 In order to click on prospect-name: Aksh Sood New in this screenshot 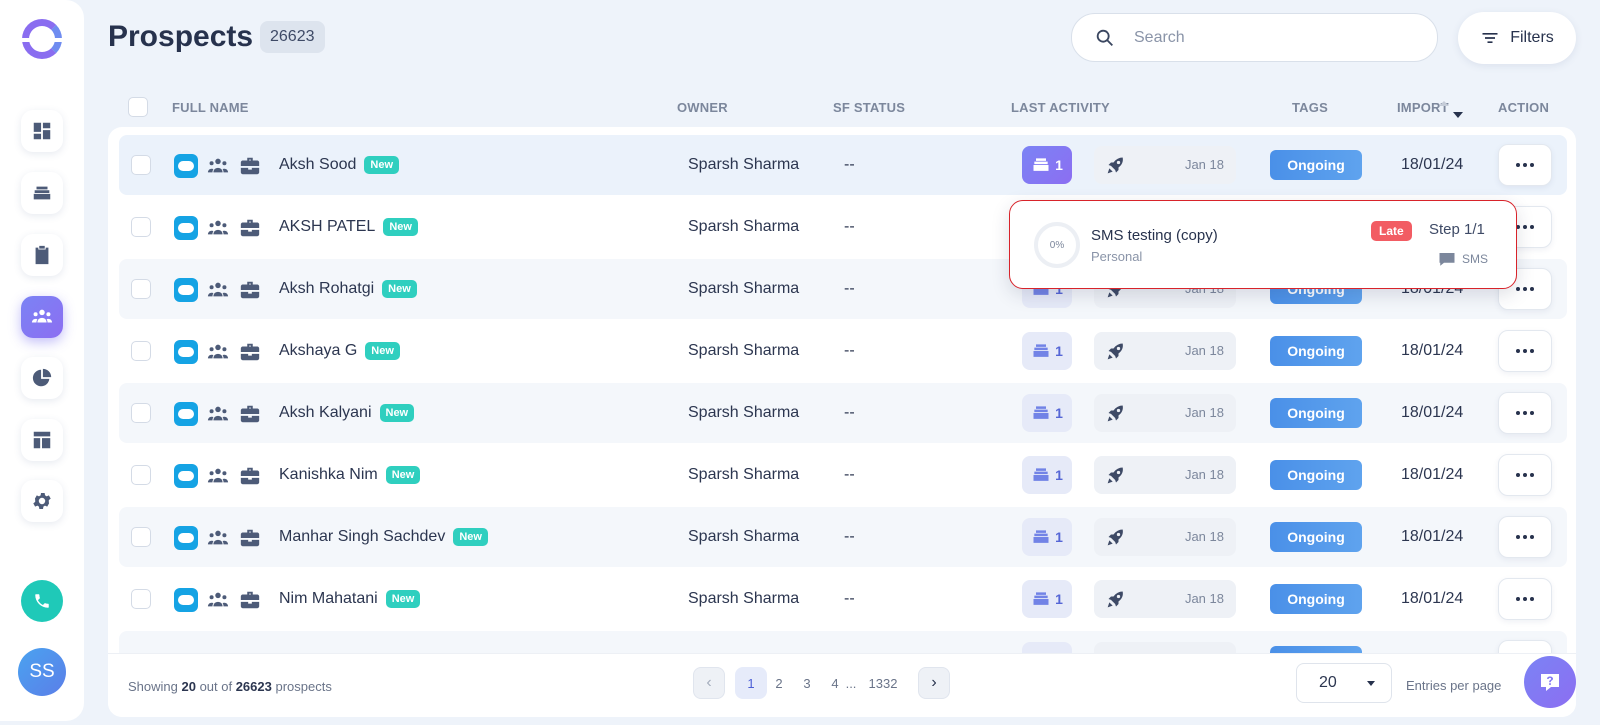, I will do `click(339, 165)`.